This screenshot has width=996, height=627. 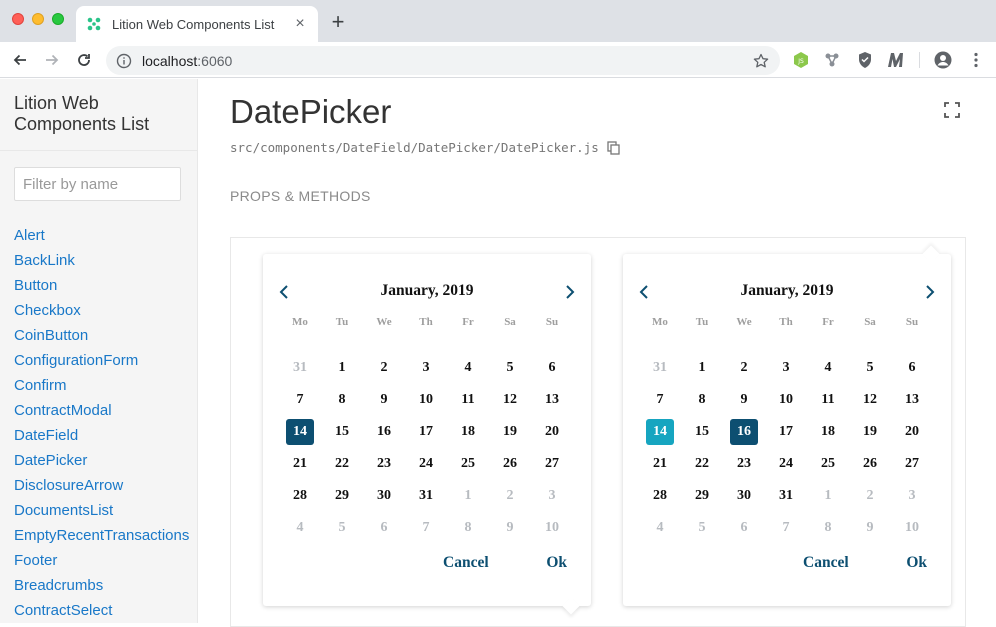 What do you see at coordinates (832, 60) in the screenshot?
I see `puzzle-extension-icon` at bounding box center [832, 60].